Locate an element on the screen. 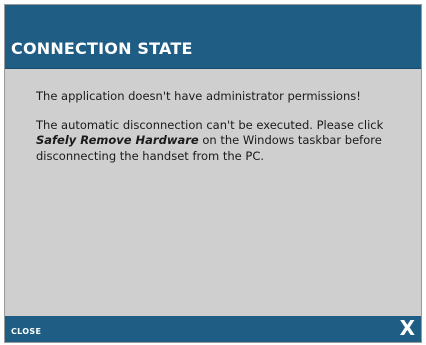 The width and height of the screenshot is (426, 345). close-icon: X is located at coordinates (407, 328).